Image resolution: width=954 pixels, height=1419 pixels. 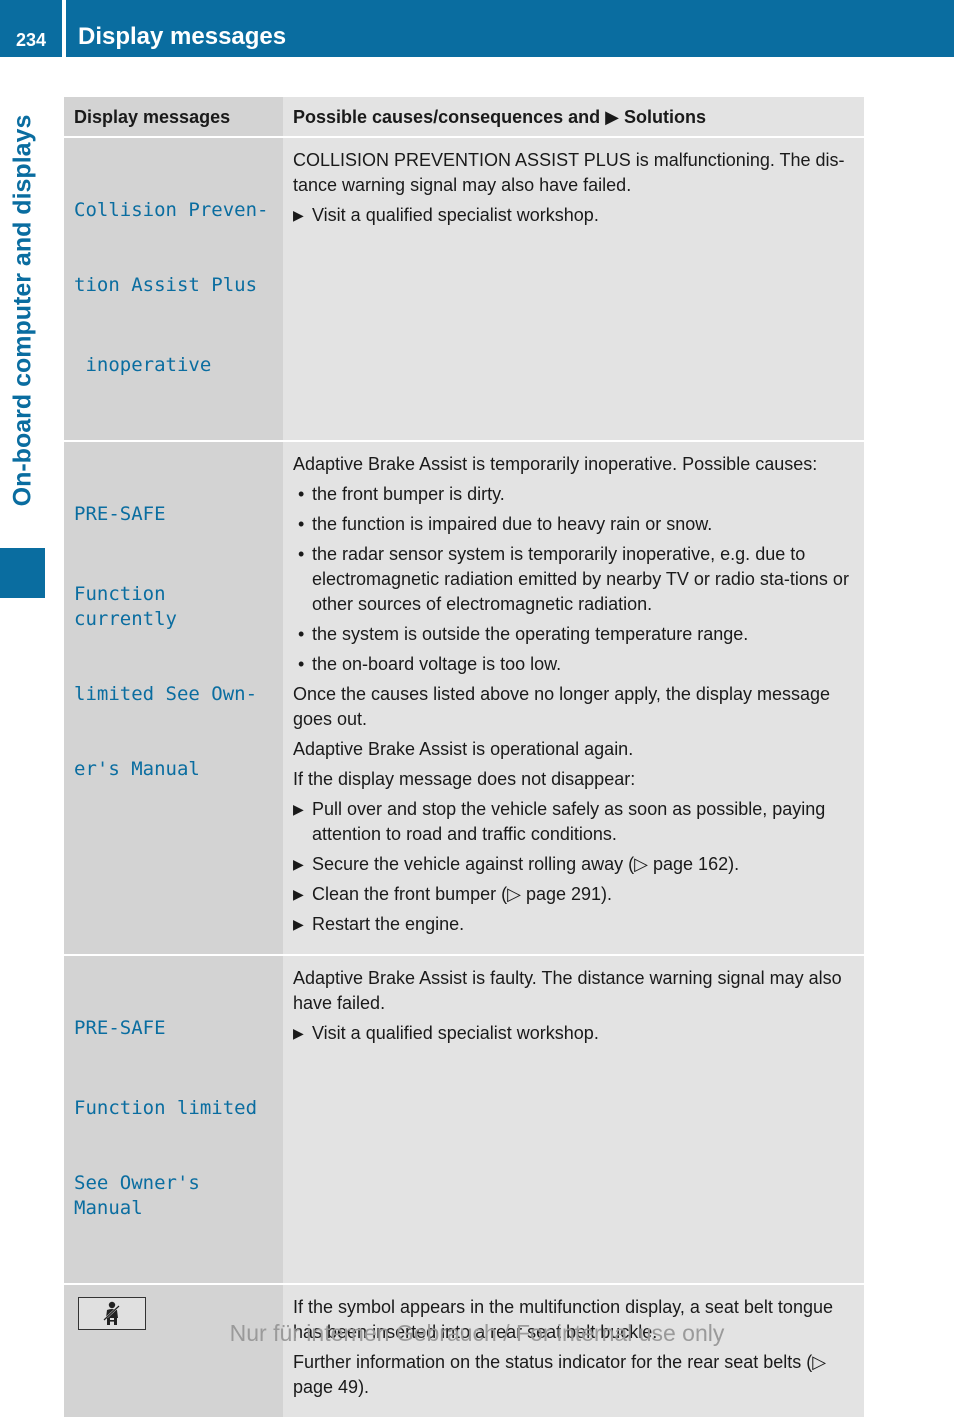 What do you see at coordinates (574, 494) in the screenshot?
I see `cause-bullet: the front bumper is dirty.` at bounding box center [574, 494].